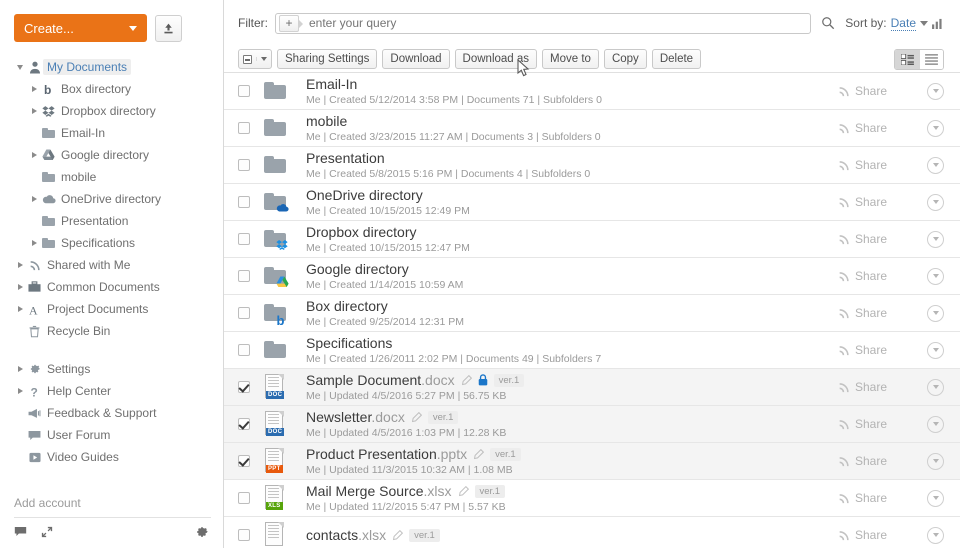  What do you see at coordinates (938, 23) in the screenshot?
I see `sort-bars-icon` at bounding box center [938, 23].